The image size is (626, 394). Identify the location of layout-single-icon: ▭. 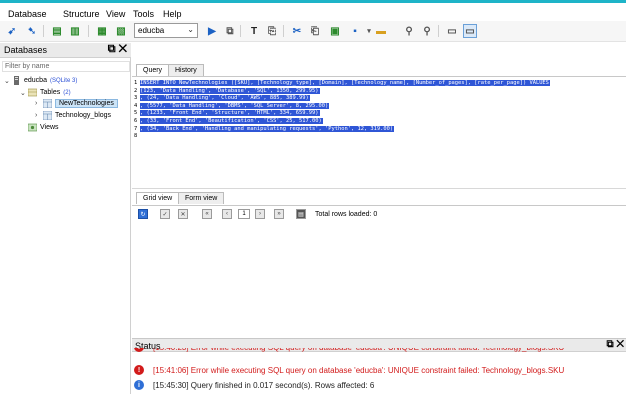
(452, 31).